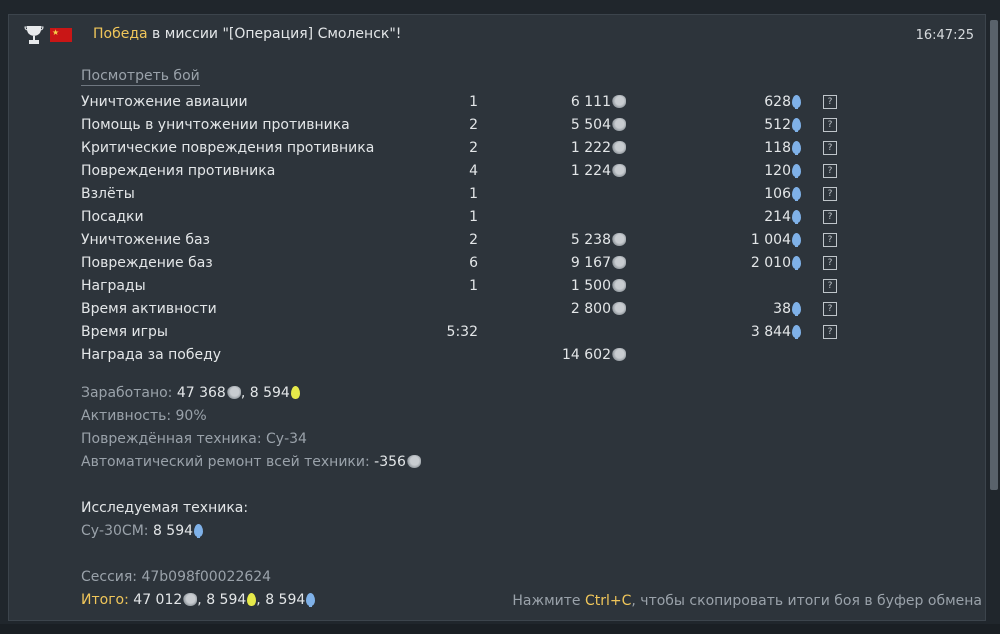 The width and height of the screenshot is (1000, 634). What do you see at coordinates (145, 240) in the screenshot?
I see `row-label: Уничтожение баз` at bounding box center [145, 240].